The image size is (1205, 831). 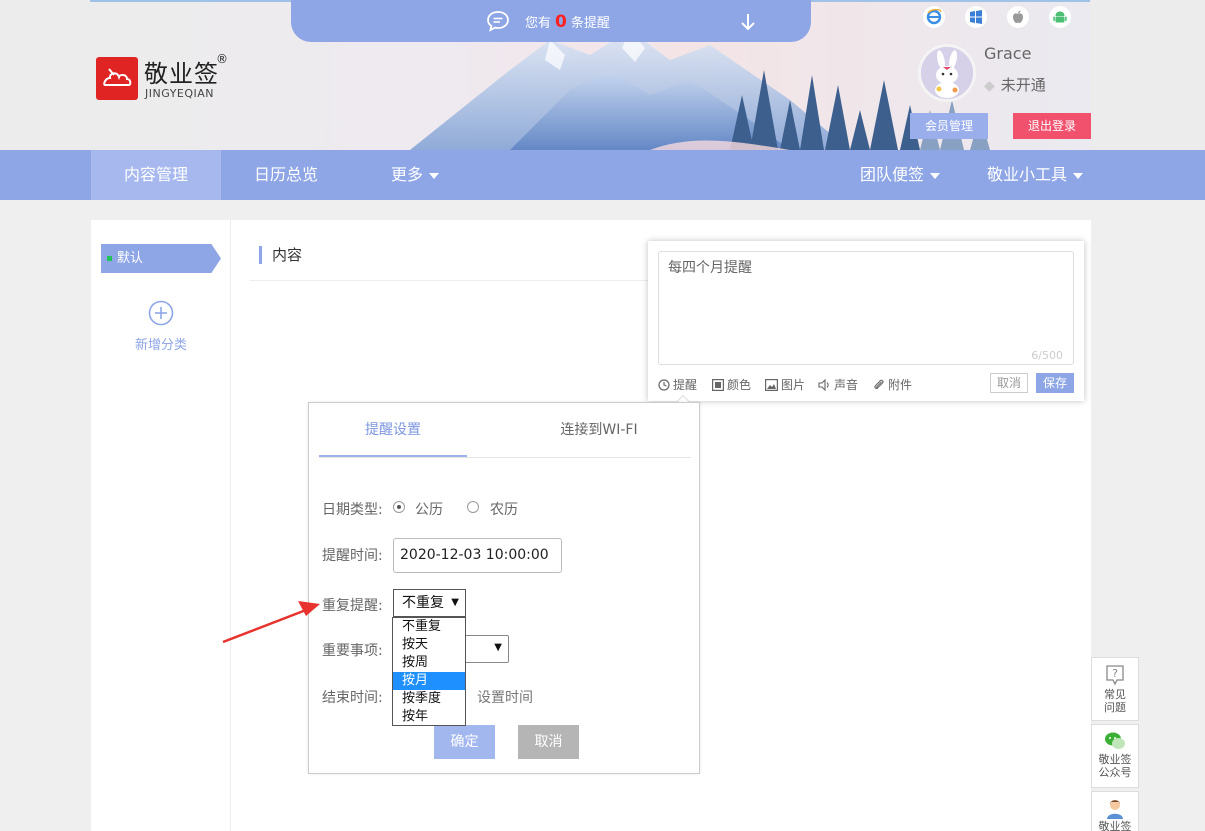 What do you see at coordinates (949, 126) in the screenshot?
I see `member-management-button: 会员管理` at bounding box center [949, 126].